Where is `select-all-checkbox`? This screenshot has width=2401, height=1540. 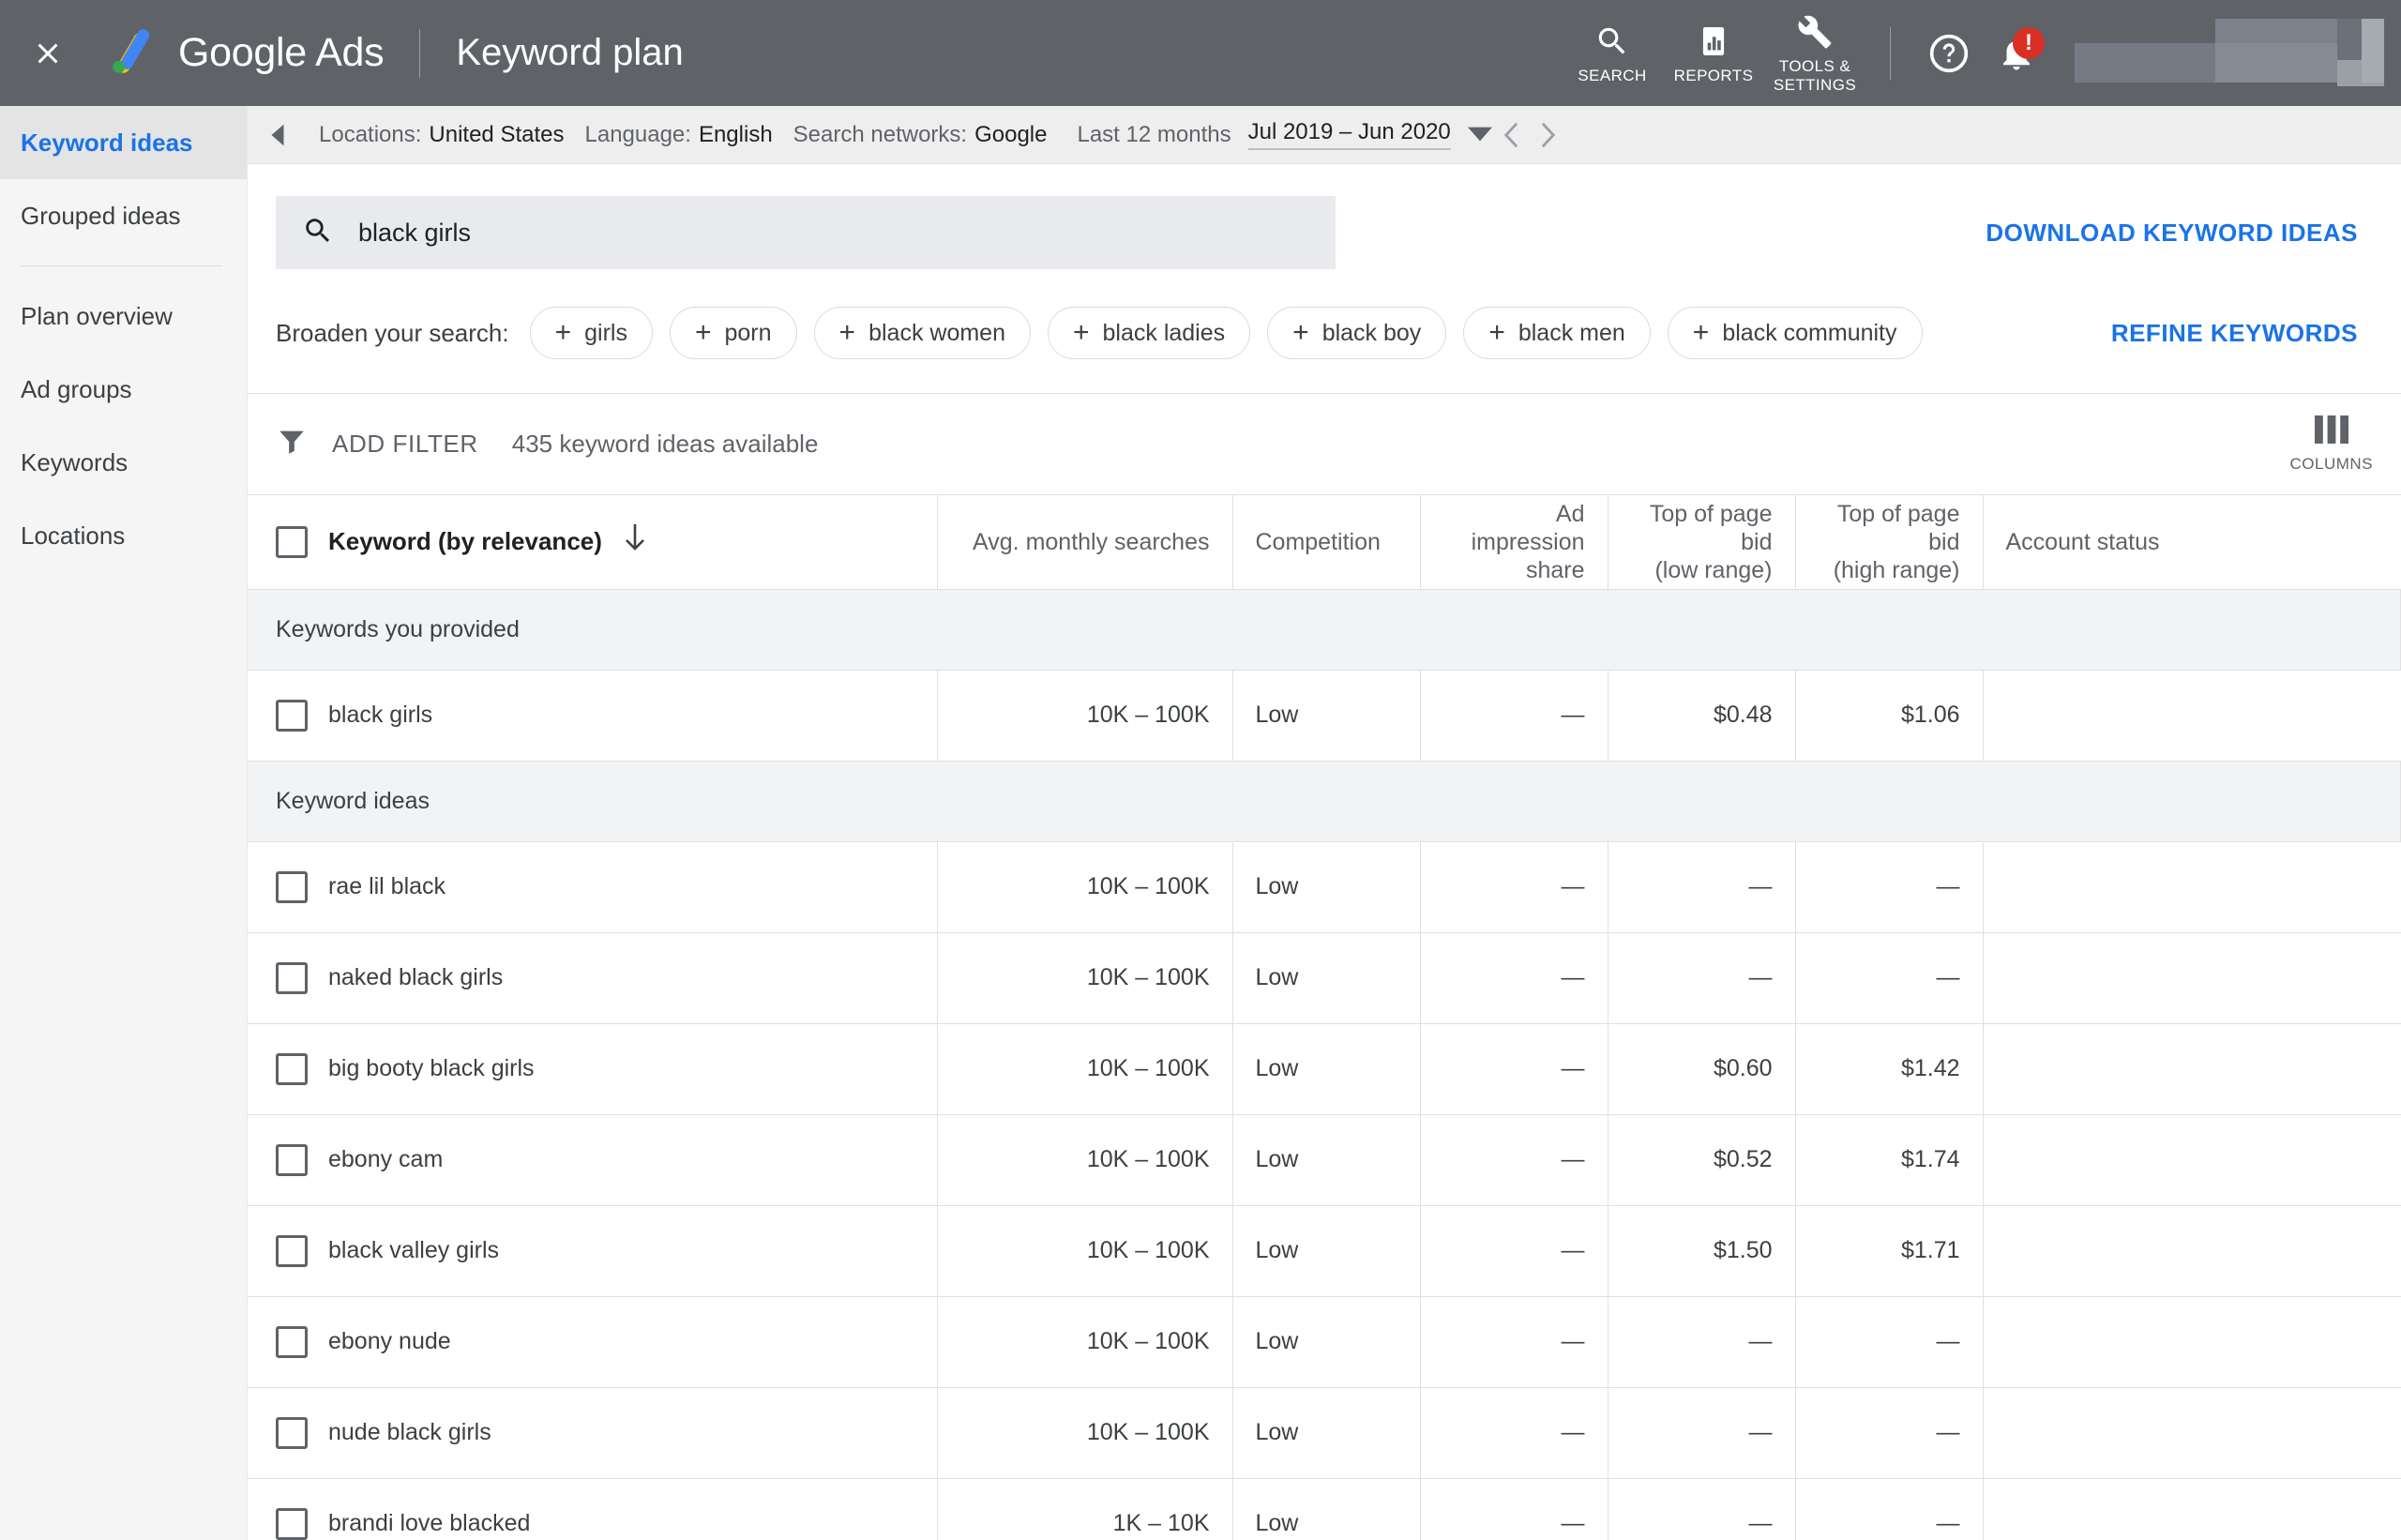 select-all-checkbox is located at coordinates (292, 541).